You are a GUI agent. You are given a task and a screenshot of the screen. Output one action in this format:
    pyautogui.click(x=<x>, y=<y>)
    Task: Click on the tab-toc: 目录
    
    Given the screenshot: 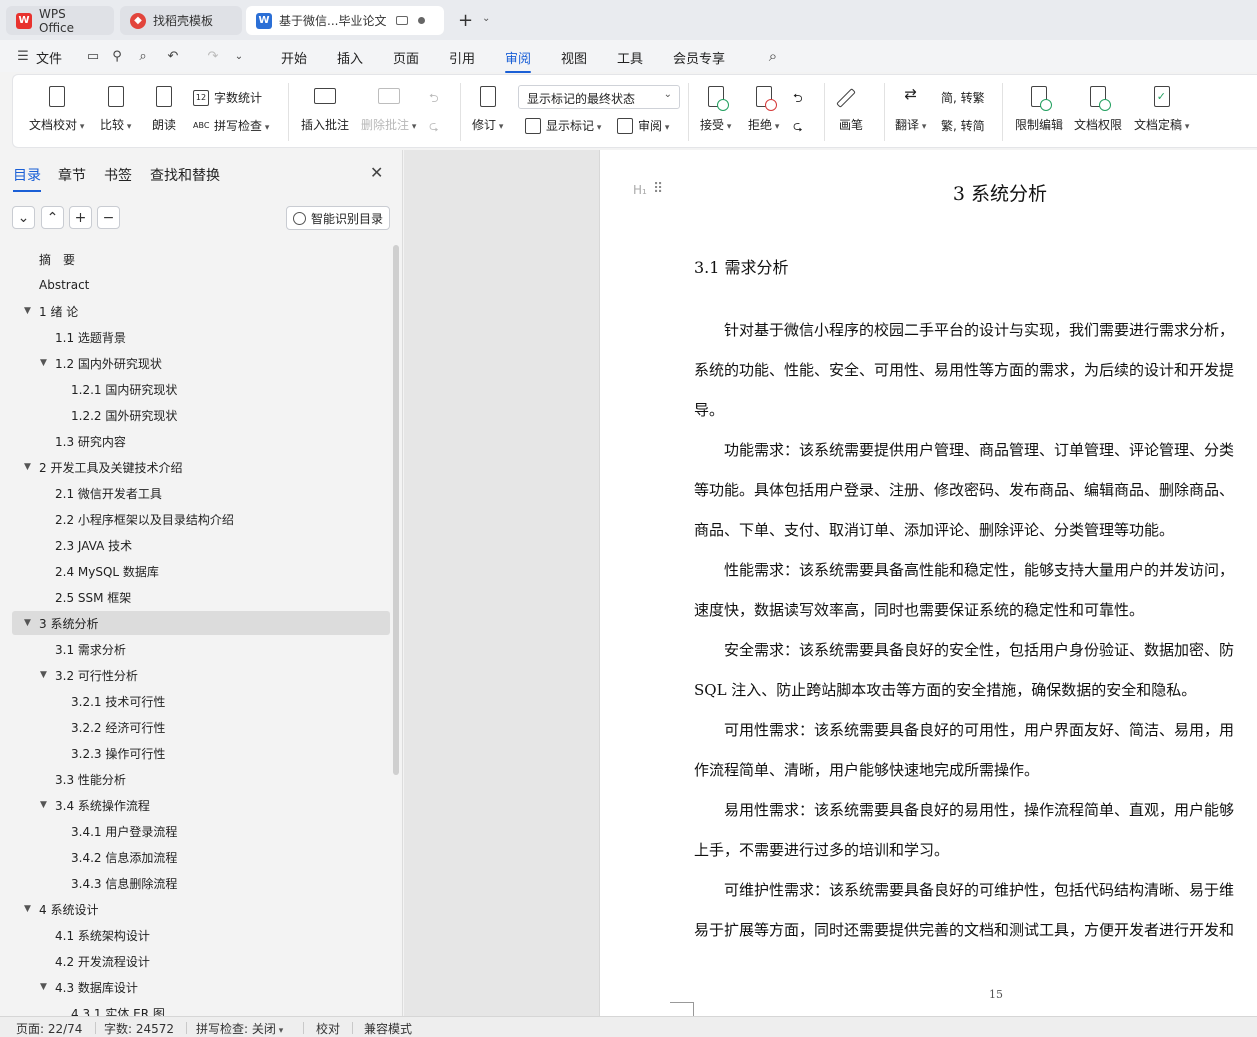 What is the action you would take?
    pyautogui.click(x=27, y=178)
    